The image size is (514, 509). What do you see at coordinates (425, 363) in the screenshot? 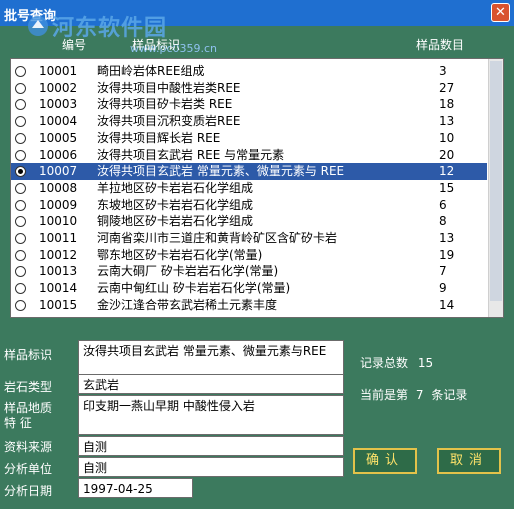
I see `record-total-value: 15` at bounding box center [425, 363].